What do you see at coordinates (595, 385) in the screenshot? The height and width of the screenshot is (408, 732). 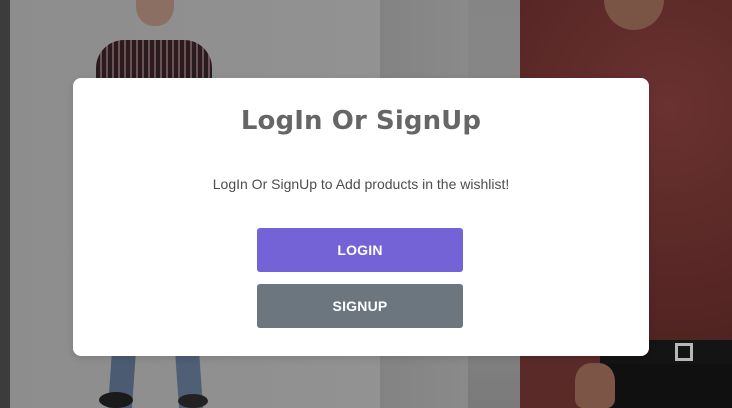 I see `right-model-hand` at bounding box center [595, 385].